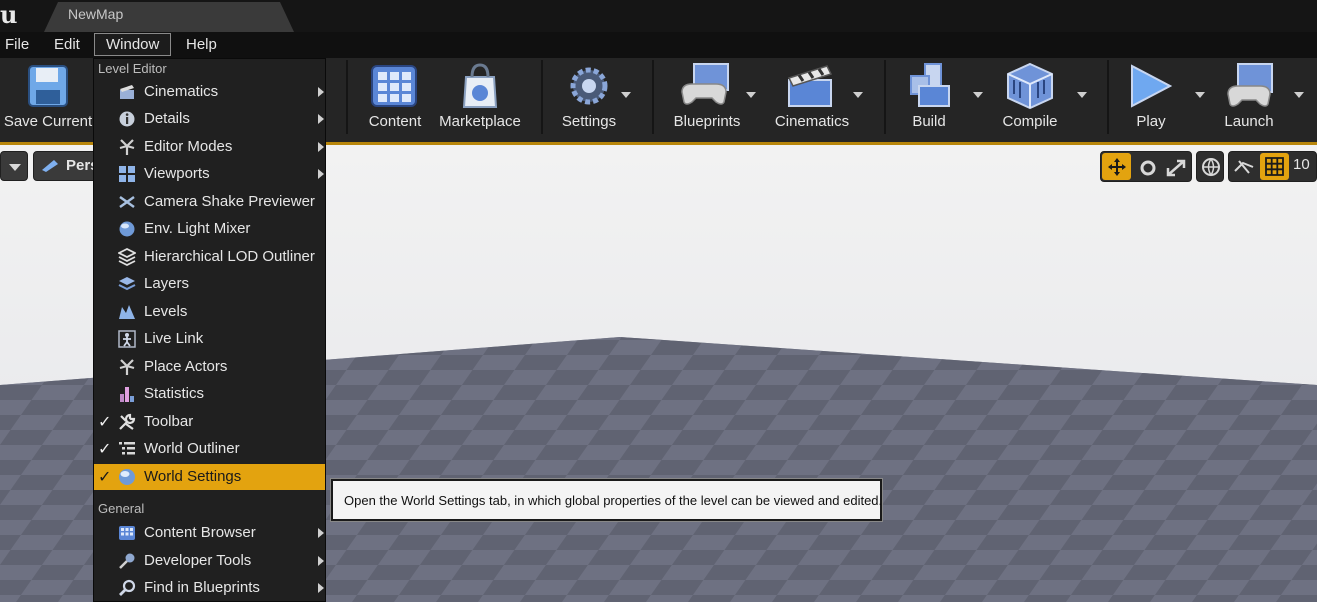  I want to click on menu-item-camera-shake-previewer: Camera Shake Previewer, so click(209, 202).